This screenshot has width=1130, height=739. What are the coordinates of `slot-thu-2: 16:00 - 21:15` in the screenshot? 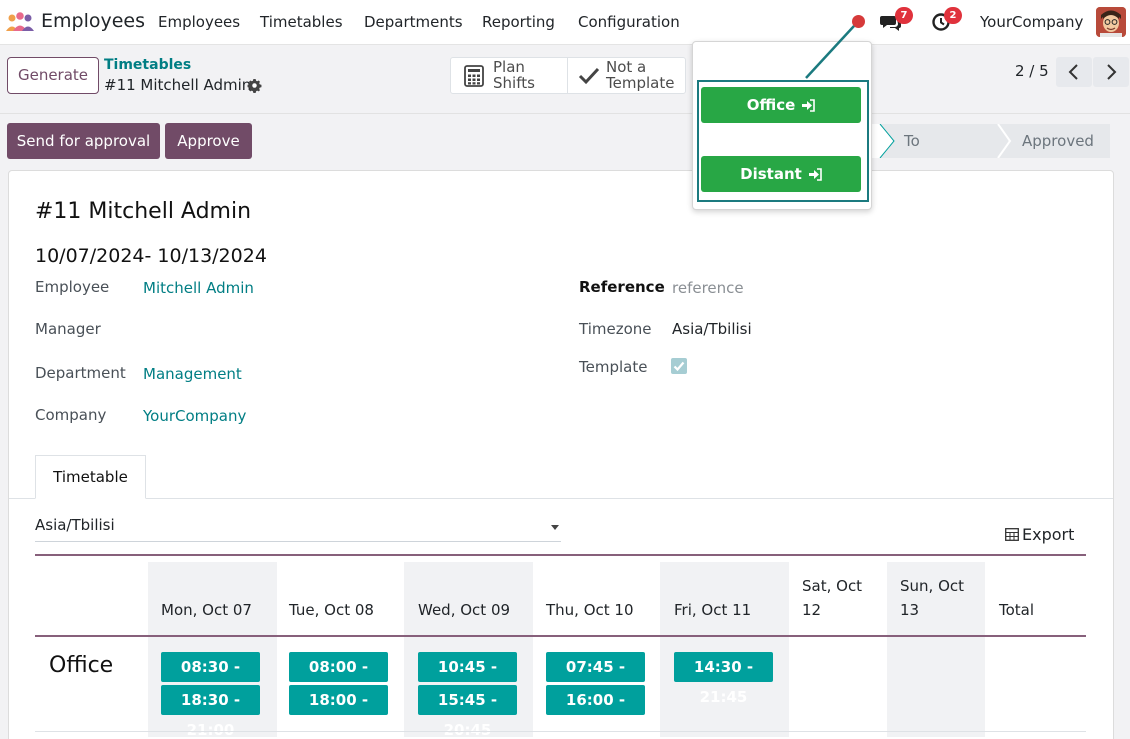 It's located at (595, 712).